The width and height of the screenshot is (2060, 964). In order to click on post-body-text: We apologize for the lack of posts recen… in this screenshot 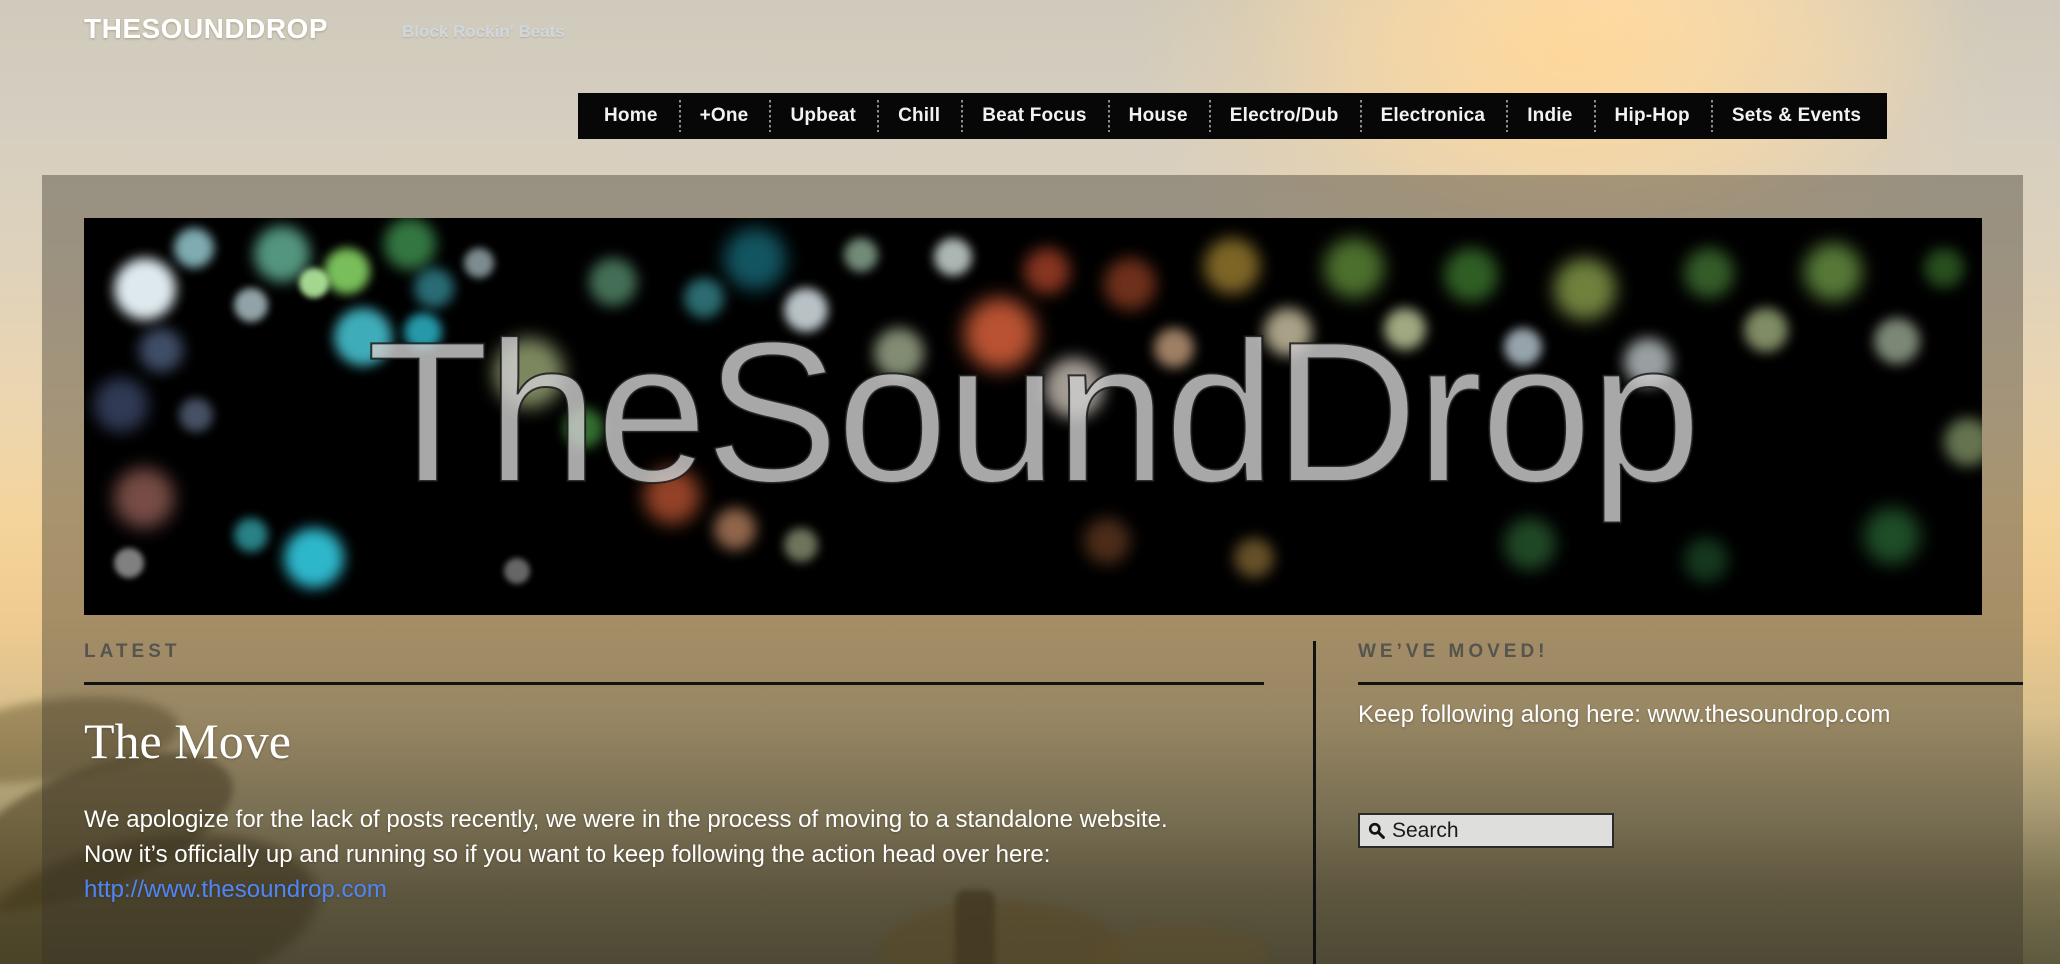, I will do `click(626, 837)`.